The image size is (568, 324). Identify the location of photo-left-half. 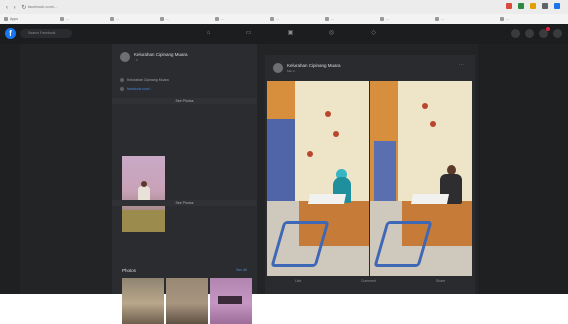
(318, 178).